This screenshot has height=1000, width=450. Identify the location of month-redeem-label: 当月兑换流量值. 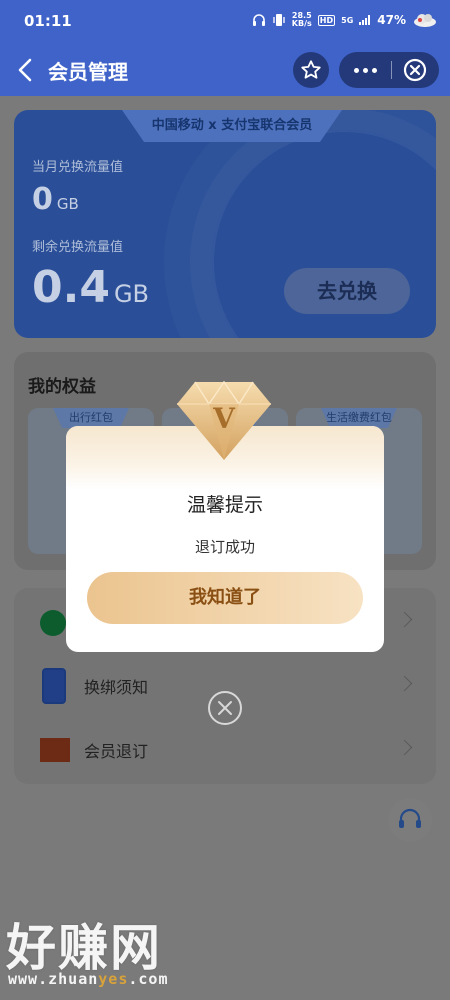
(78, 167).